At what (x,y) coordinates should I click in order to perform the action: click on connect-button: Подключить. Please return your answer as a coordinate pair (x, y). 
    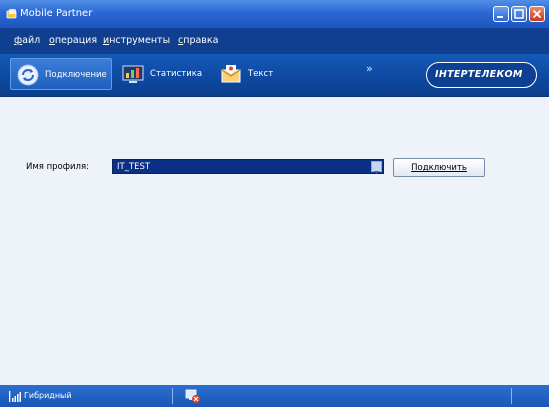
    Looking at the image, I should click on (439, 167).